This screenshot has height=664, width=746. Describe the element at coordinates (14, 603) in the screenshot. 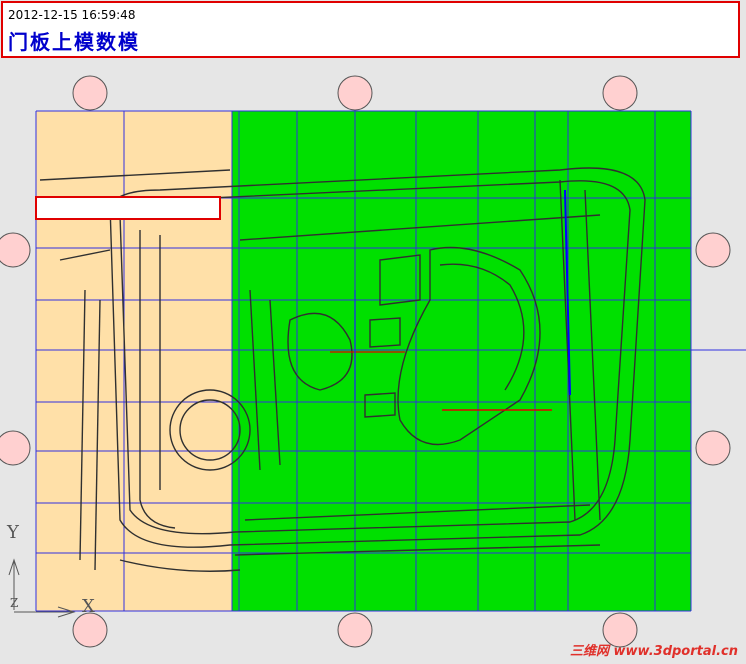

I see `axis-z-label: Z` at that location.